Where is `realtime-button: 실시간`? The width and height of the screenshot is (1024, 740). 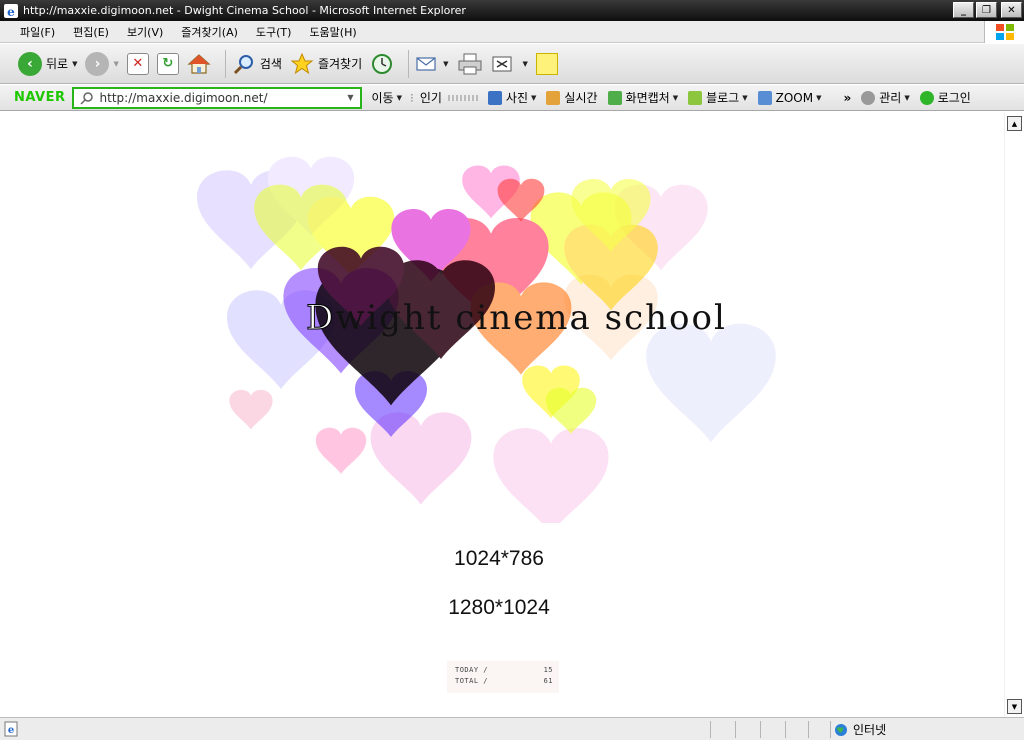 realtime-button: 실시간 is located at coordinates (572, 97).